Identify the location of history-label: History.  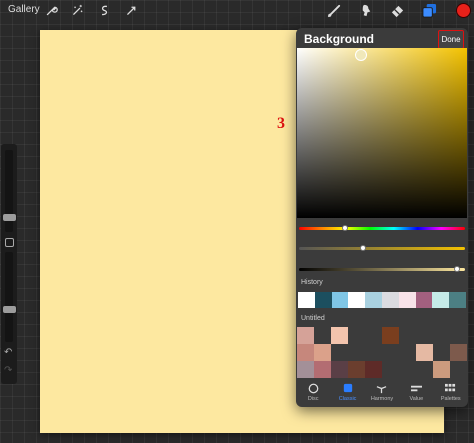
(312, 282).